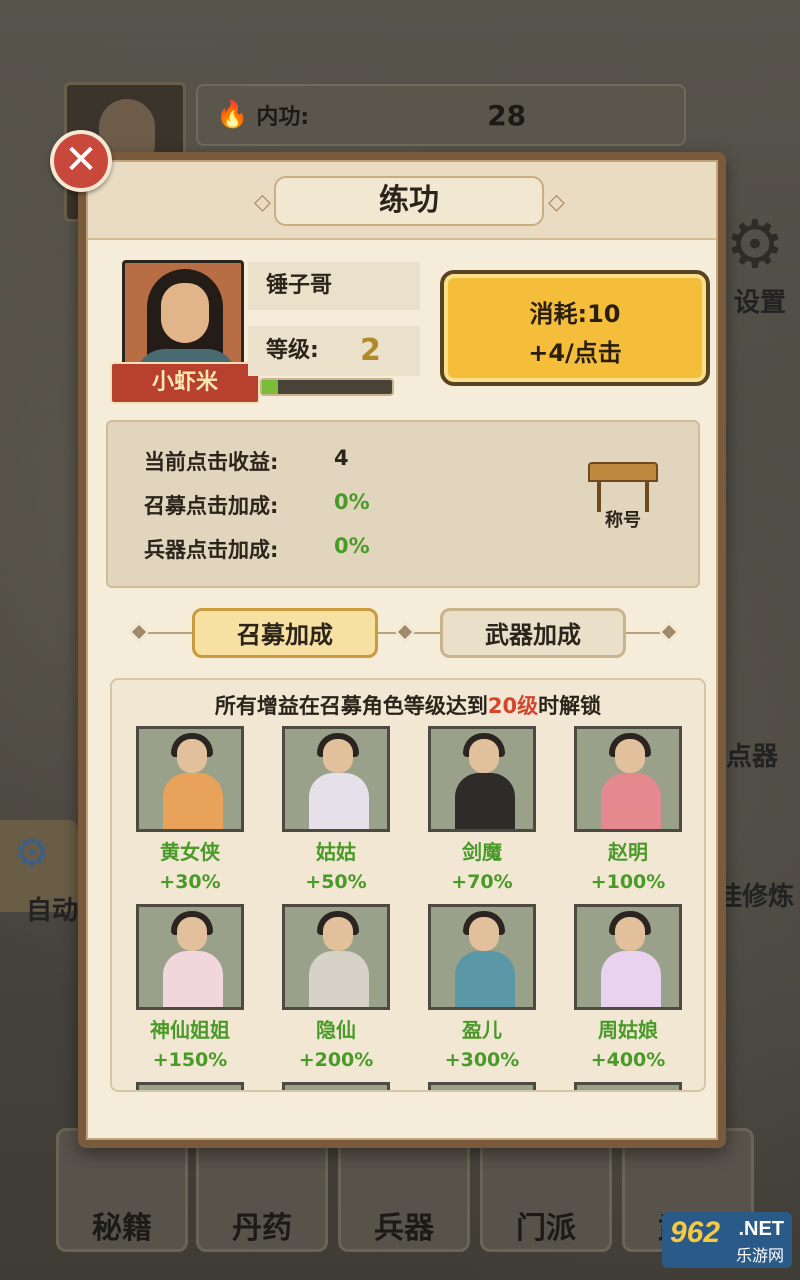 The height and width of the screenshot is (1280, 800). Describe the element at coordinates (513, 706) in the screenshot. I see `unlock-level: 20级` at that location.